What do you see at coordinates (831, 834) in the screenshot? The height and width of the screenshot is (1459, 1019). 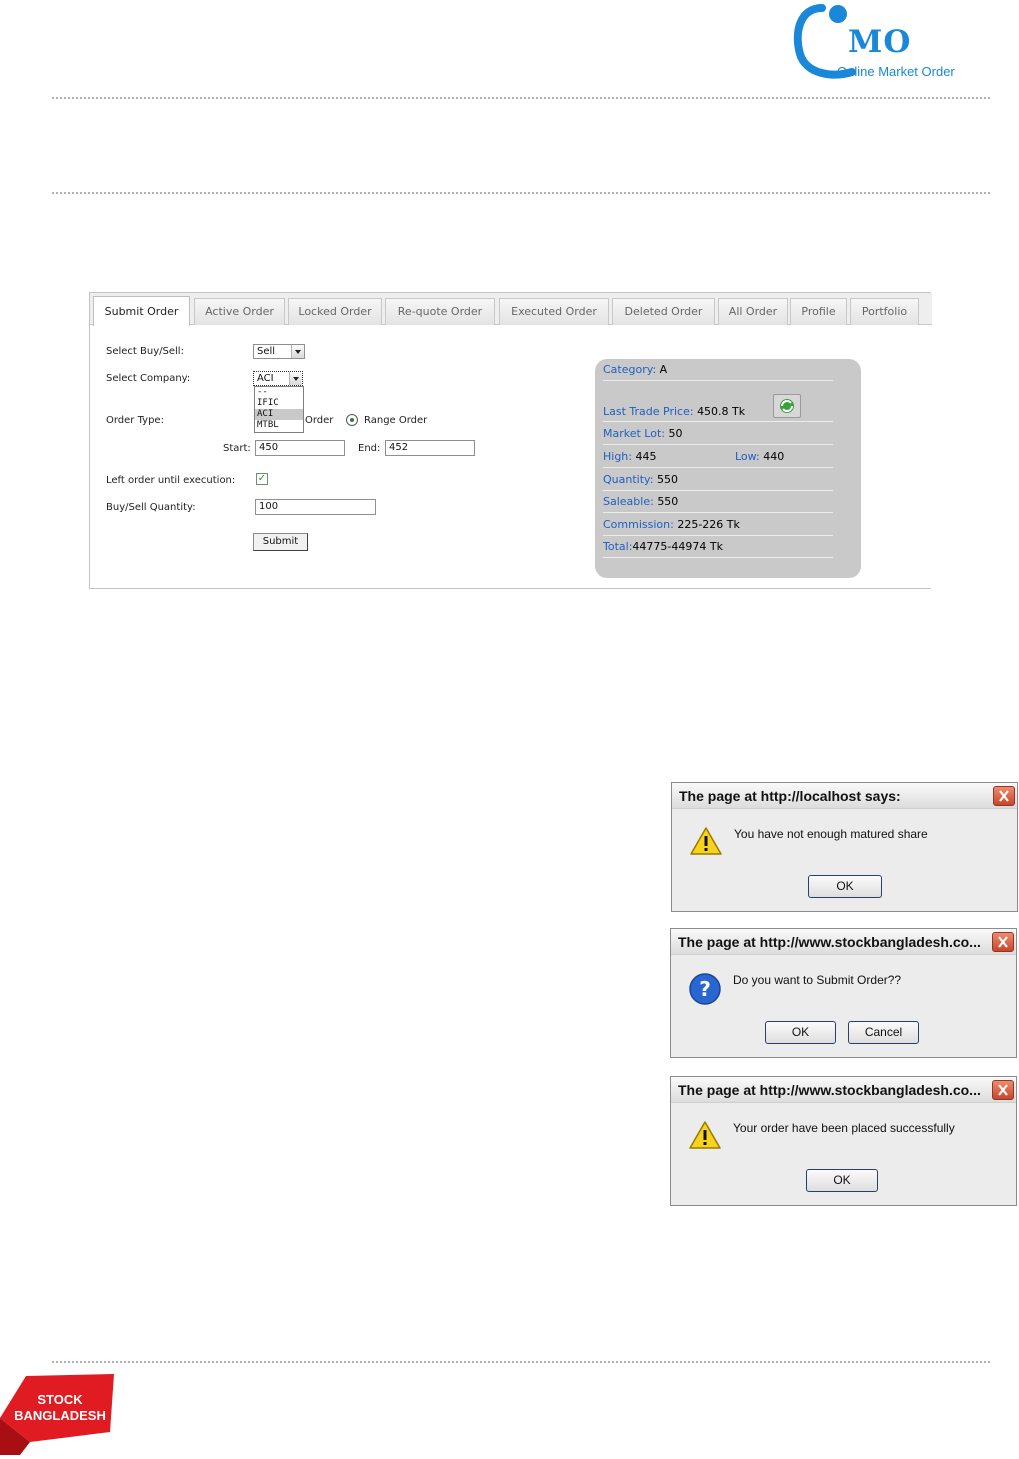 I see `dialog-message: You have not enough matured share` at bounding box center [831, 834].